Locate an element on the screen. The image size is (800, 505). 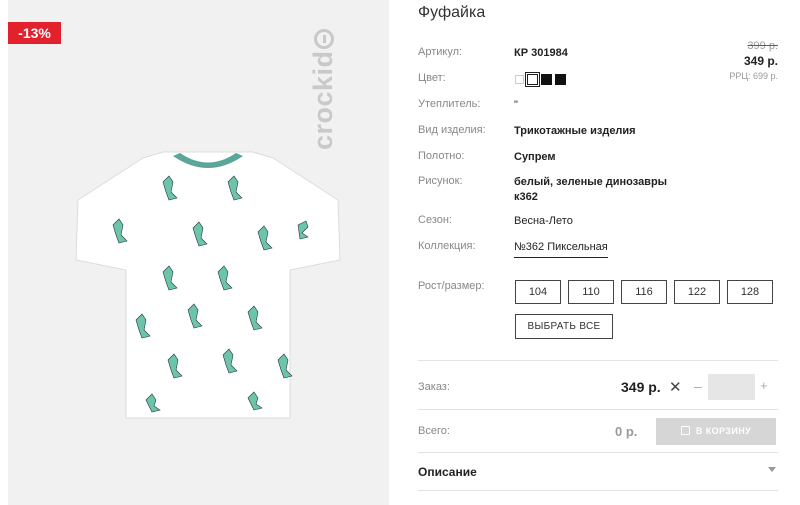
pattern-value-line2: к362 is located at coordinates (526, 197).